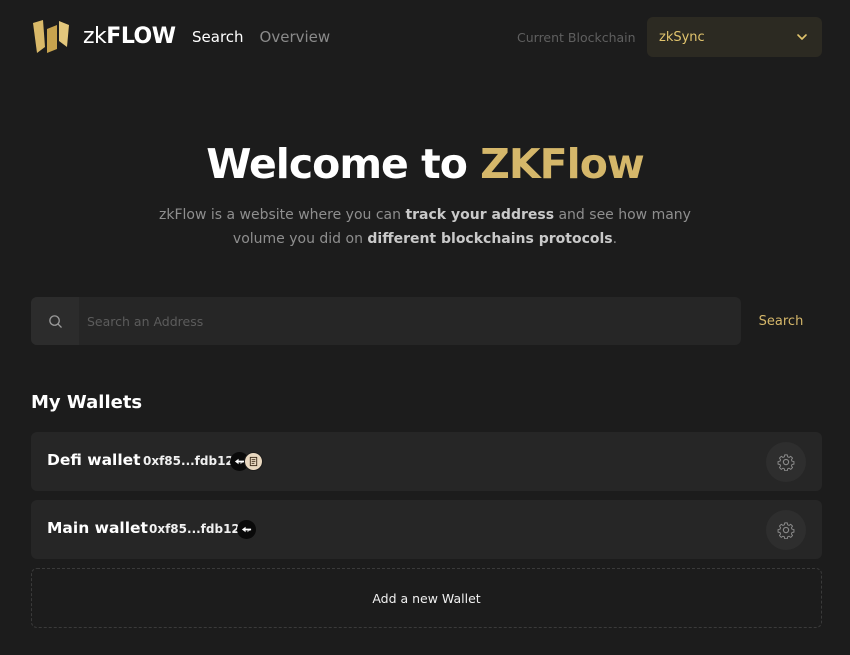 The width and height of the screenshot is (850, 655). Describe the element at coordinates (253, 461) in the screenshot. I see `document-icon` at that location.